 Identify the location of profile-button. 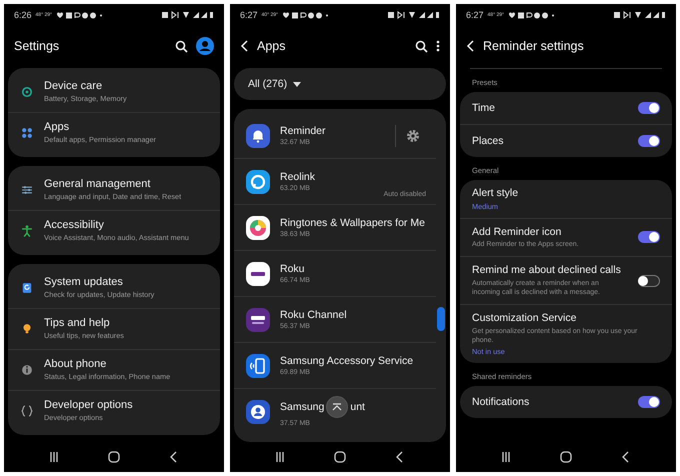
(205, 46).